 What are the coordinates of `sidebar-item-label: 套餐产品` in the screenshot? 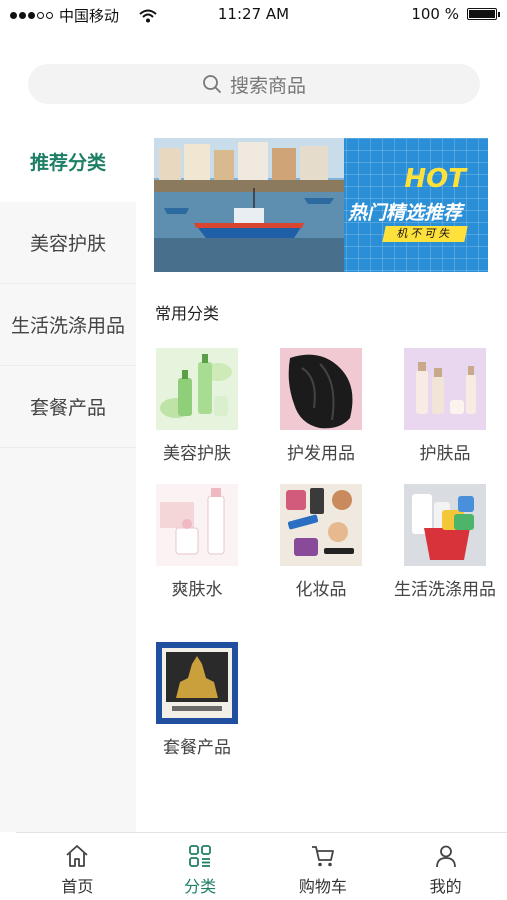 It's located at (67, 408).